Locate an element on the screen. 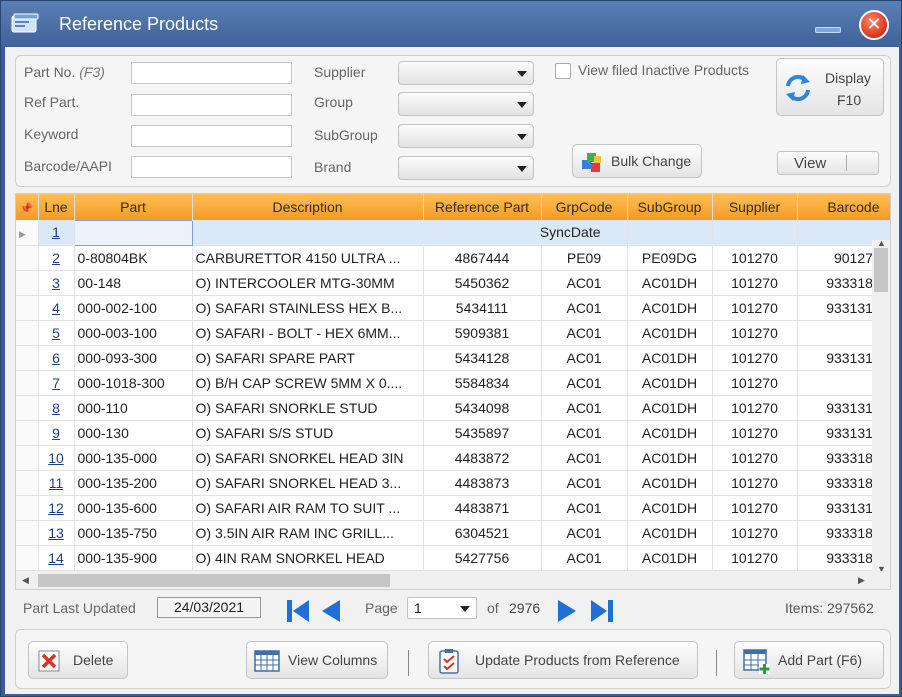 Image resolution: width=902 pixels, height=697 pixels. subgroup-select is located at coordinates (466, 136).